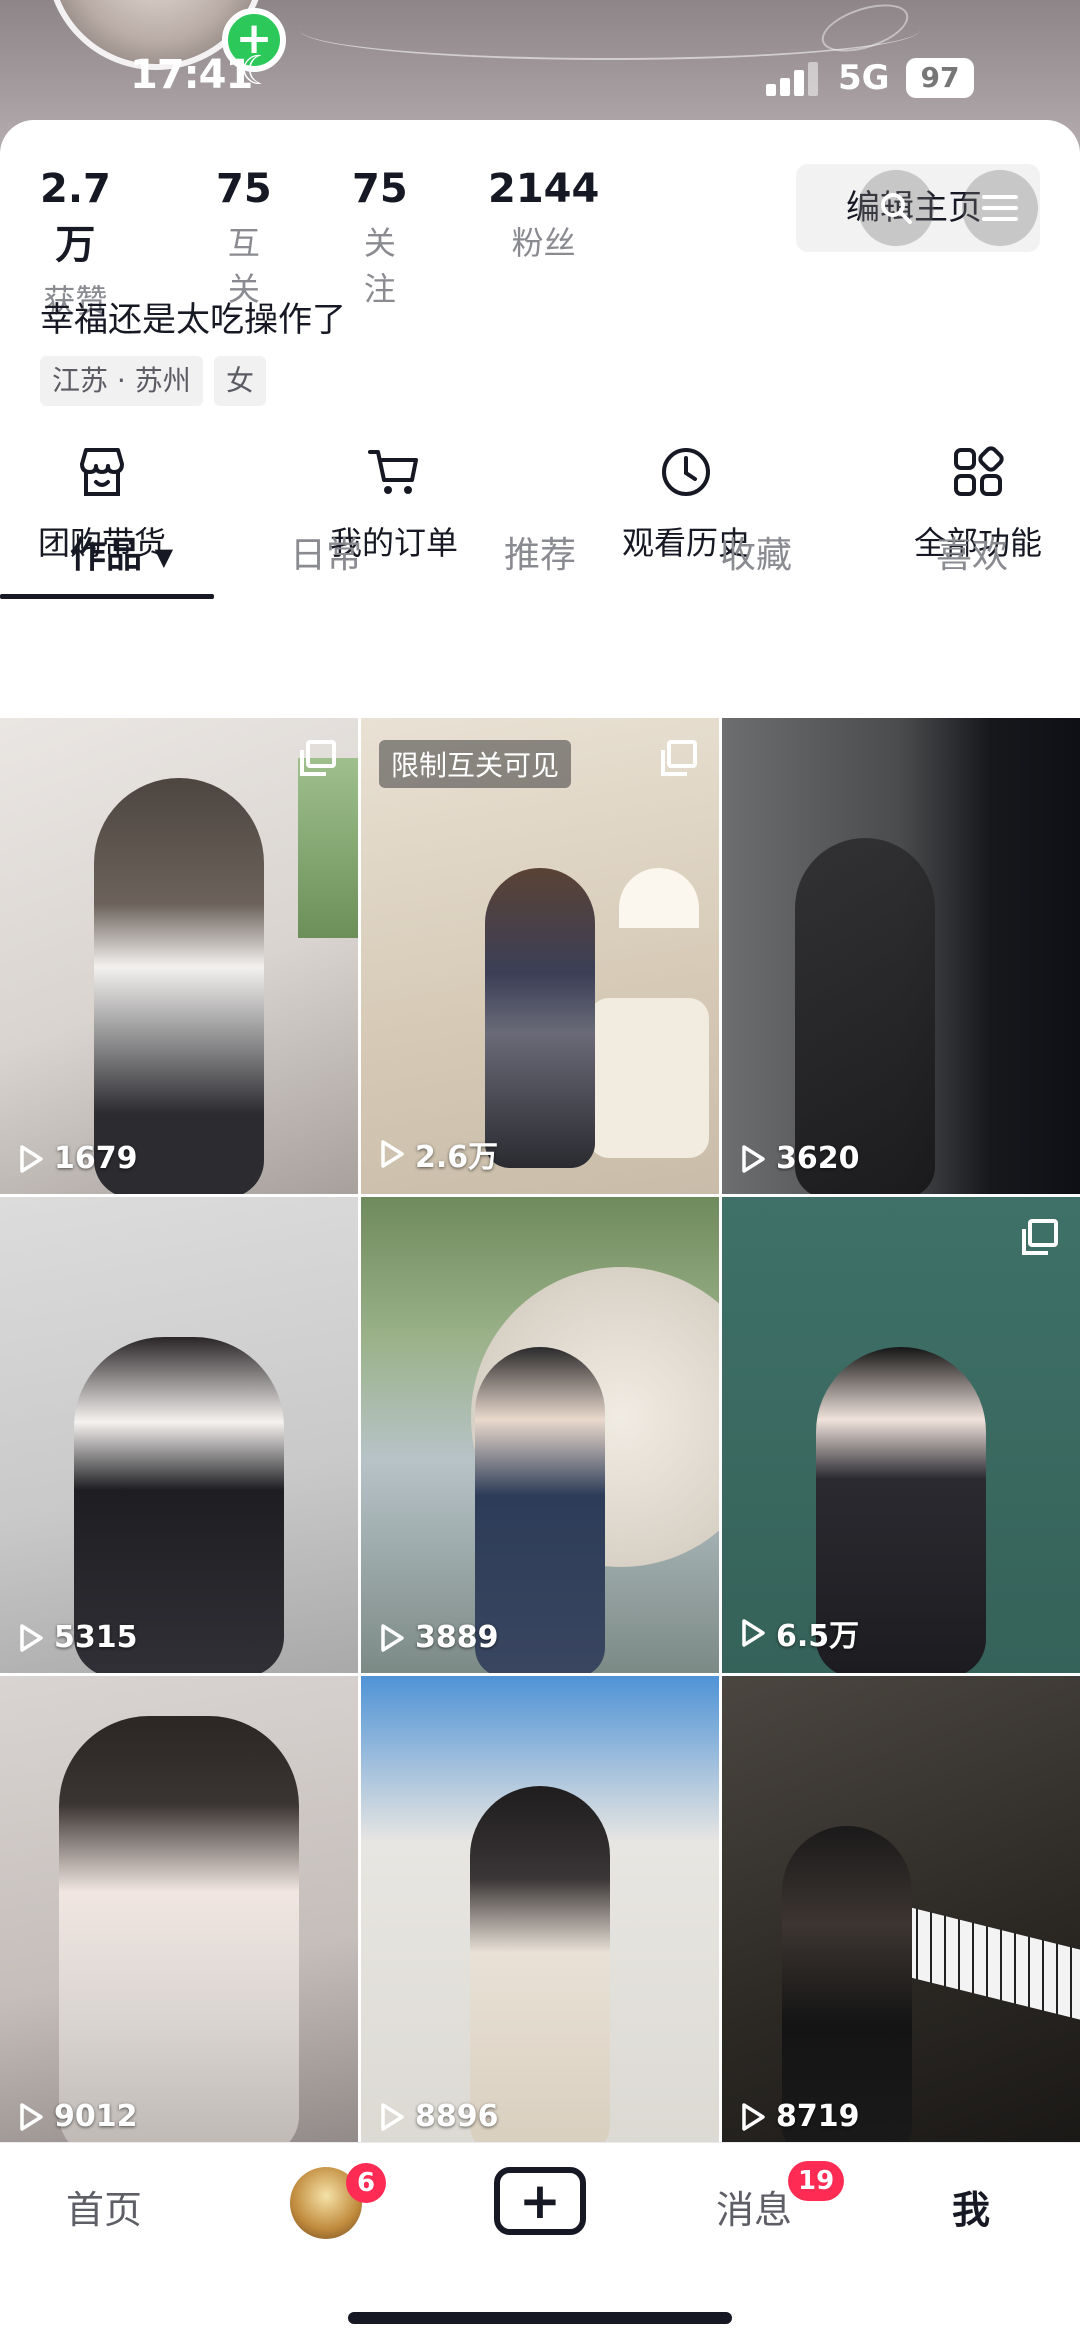 The width and height of the screenshot is (1080, 2347). Describe the element at coordinates (971, 2206) in the screenshot. I see `nav-me: 我` at that location.